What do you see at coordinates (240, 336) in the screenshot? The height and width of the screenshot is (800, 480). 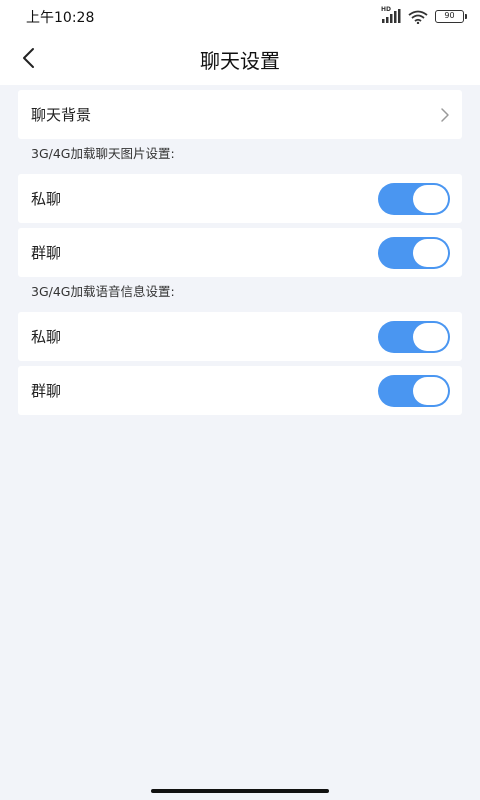 I see `voice-private-chat-row: 私聊` at bounding box center [240, 336].